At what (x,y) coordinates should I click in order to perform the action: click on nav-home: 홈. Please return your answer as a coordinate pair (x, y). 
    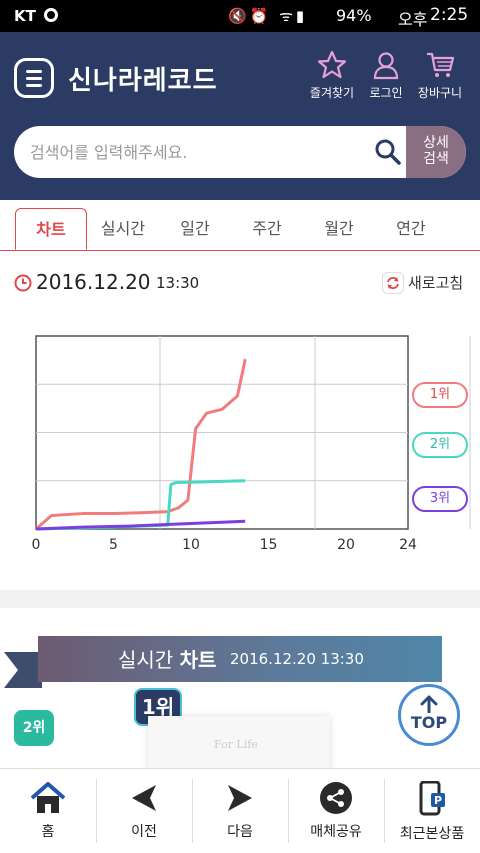
    Looking at the image, I should click on (48, 811).